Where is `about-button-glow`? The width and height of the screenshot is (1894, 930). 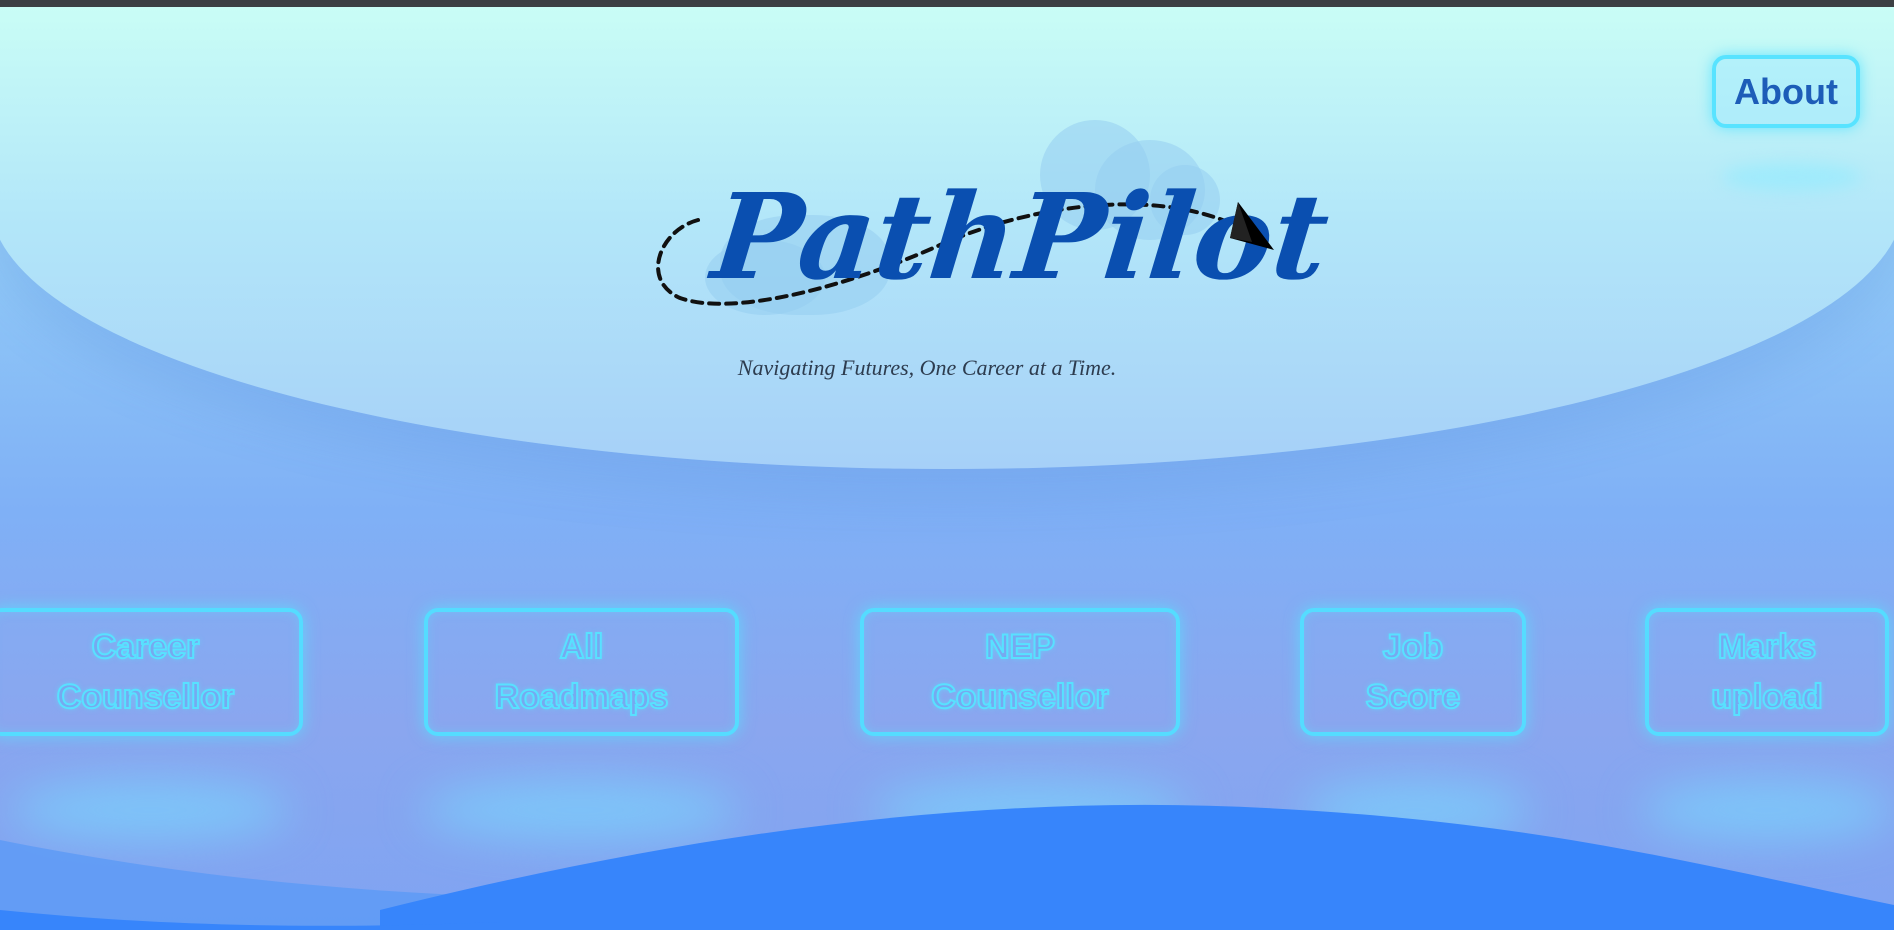 about-button-glow is located at coordinates (1792, 177).